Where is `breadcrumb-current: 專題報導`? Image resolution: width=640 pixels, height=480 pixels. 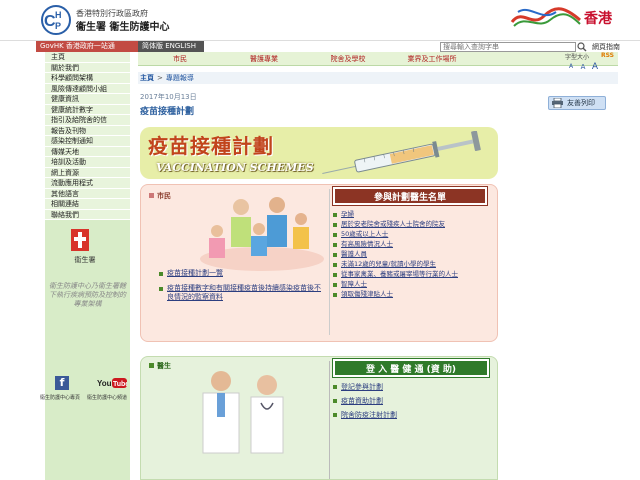 breadcrumb-current: 專題報導 is located at coordinates (180, 78).